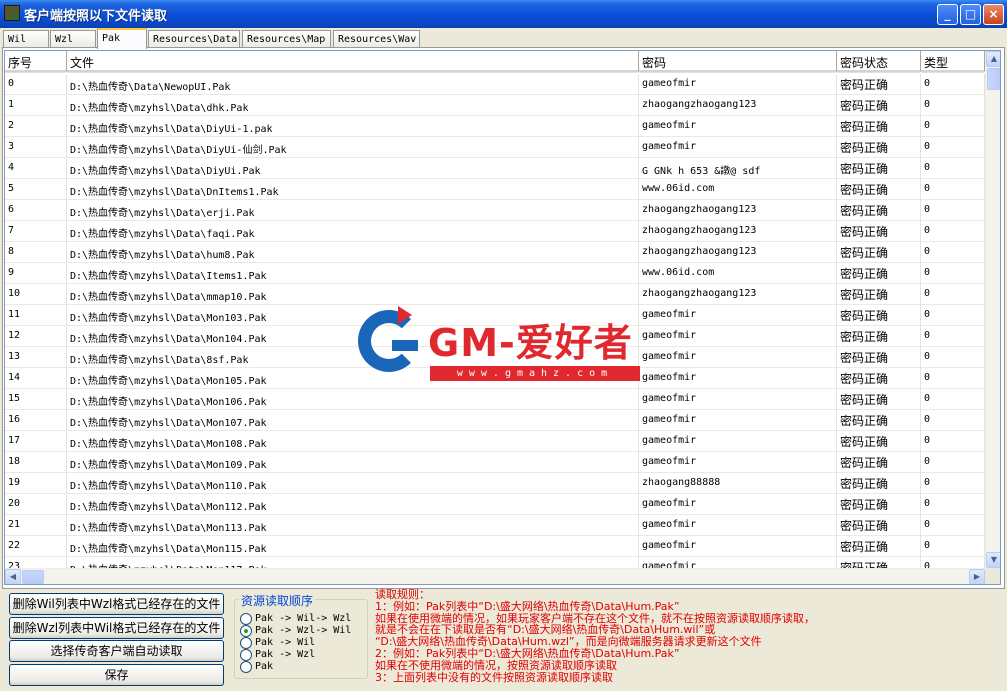 The width and height of the screenshot is (1007, 691). What do you see at coordinates (495, 576) in the screenshot?
I see `horizontal-scrollbar: ◀ ▶` at bounding box center [495, 576].